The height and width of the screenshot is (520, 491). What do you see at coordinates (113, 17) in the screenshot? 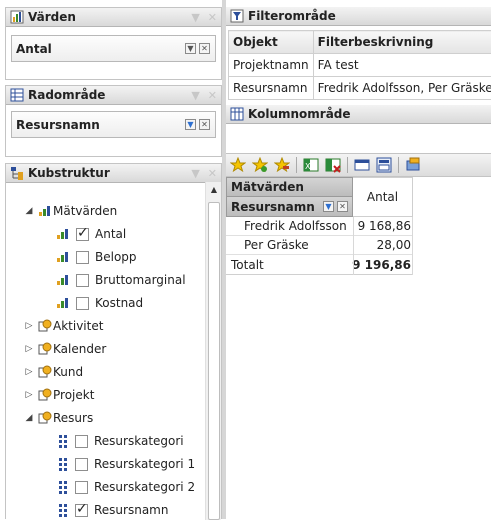
I see `values-panel-header: Värden ▼✕` at bounding box center [113, 17].